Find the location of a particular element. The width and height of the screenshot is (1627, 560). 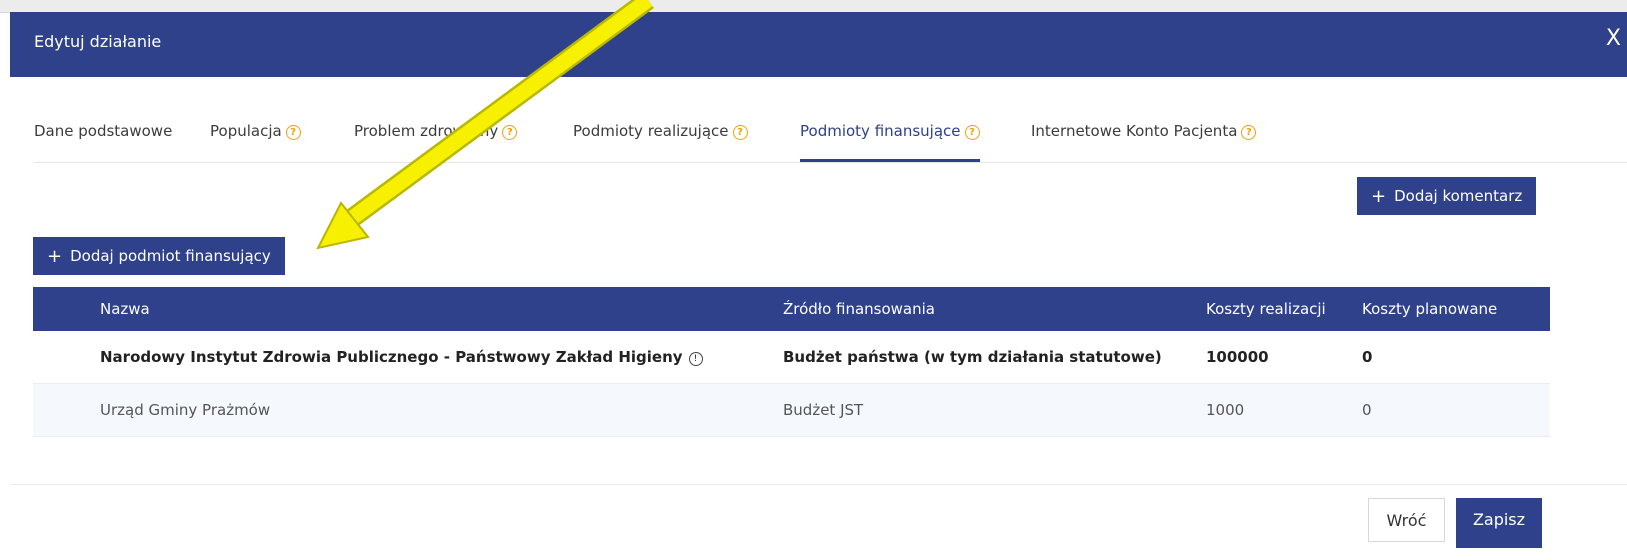

tab-label: Podmioty finansujące is located at coordinates (880, 131).